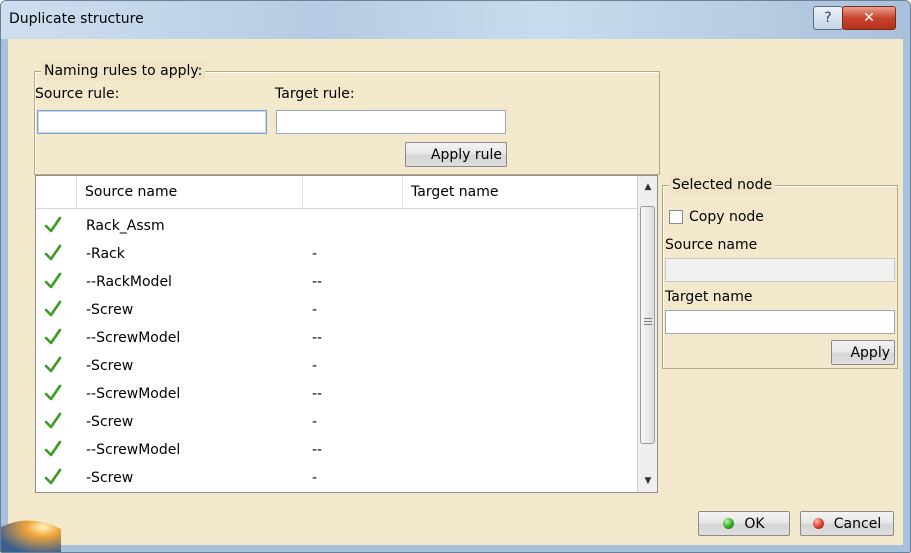  I want to click on source-name-cell: -Rack, so click(105, 254).